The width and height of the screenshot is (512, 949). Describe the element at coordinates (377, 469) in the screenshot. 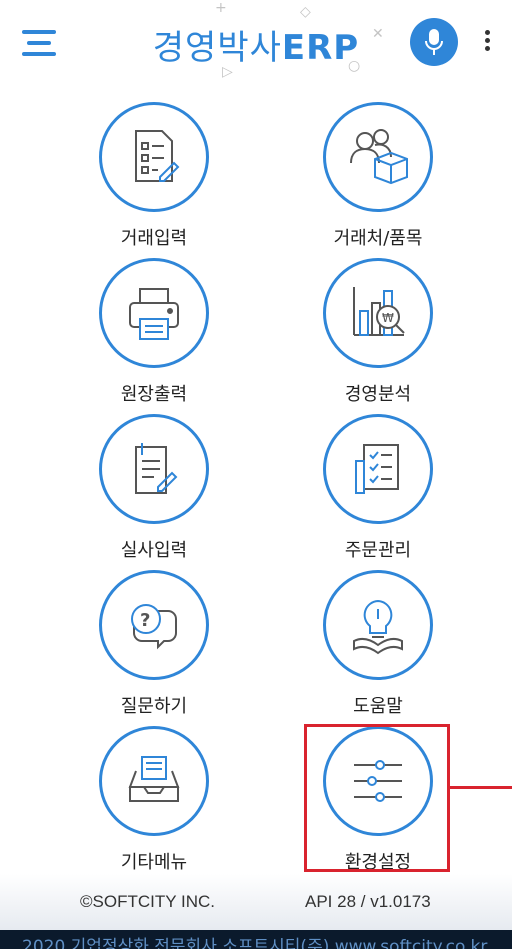

I see `checklist-icon` at that location.